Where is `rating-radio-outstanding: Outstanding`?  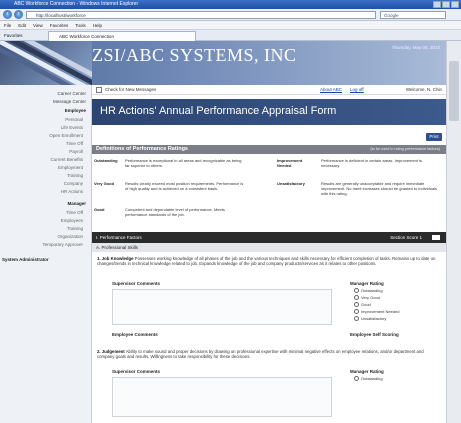
rating-radio-outstanding: Outstanding is located at coordinates (368, 290).